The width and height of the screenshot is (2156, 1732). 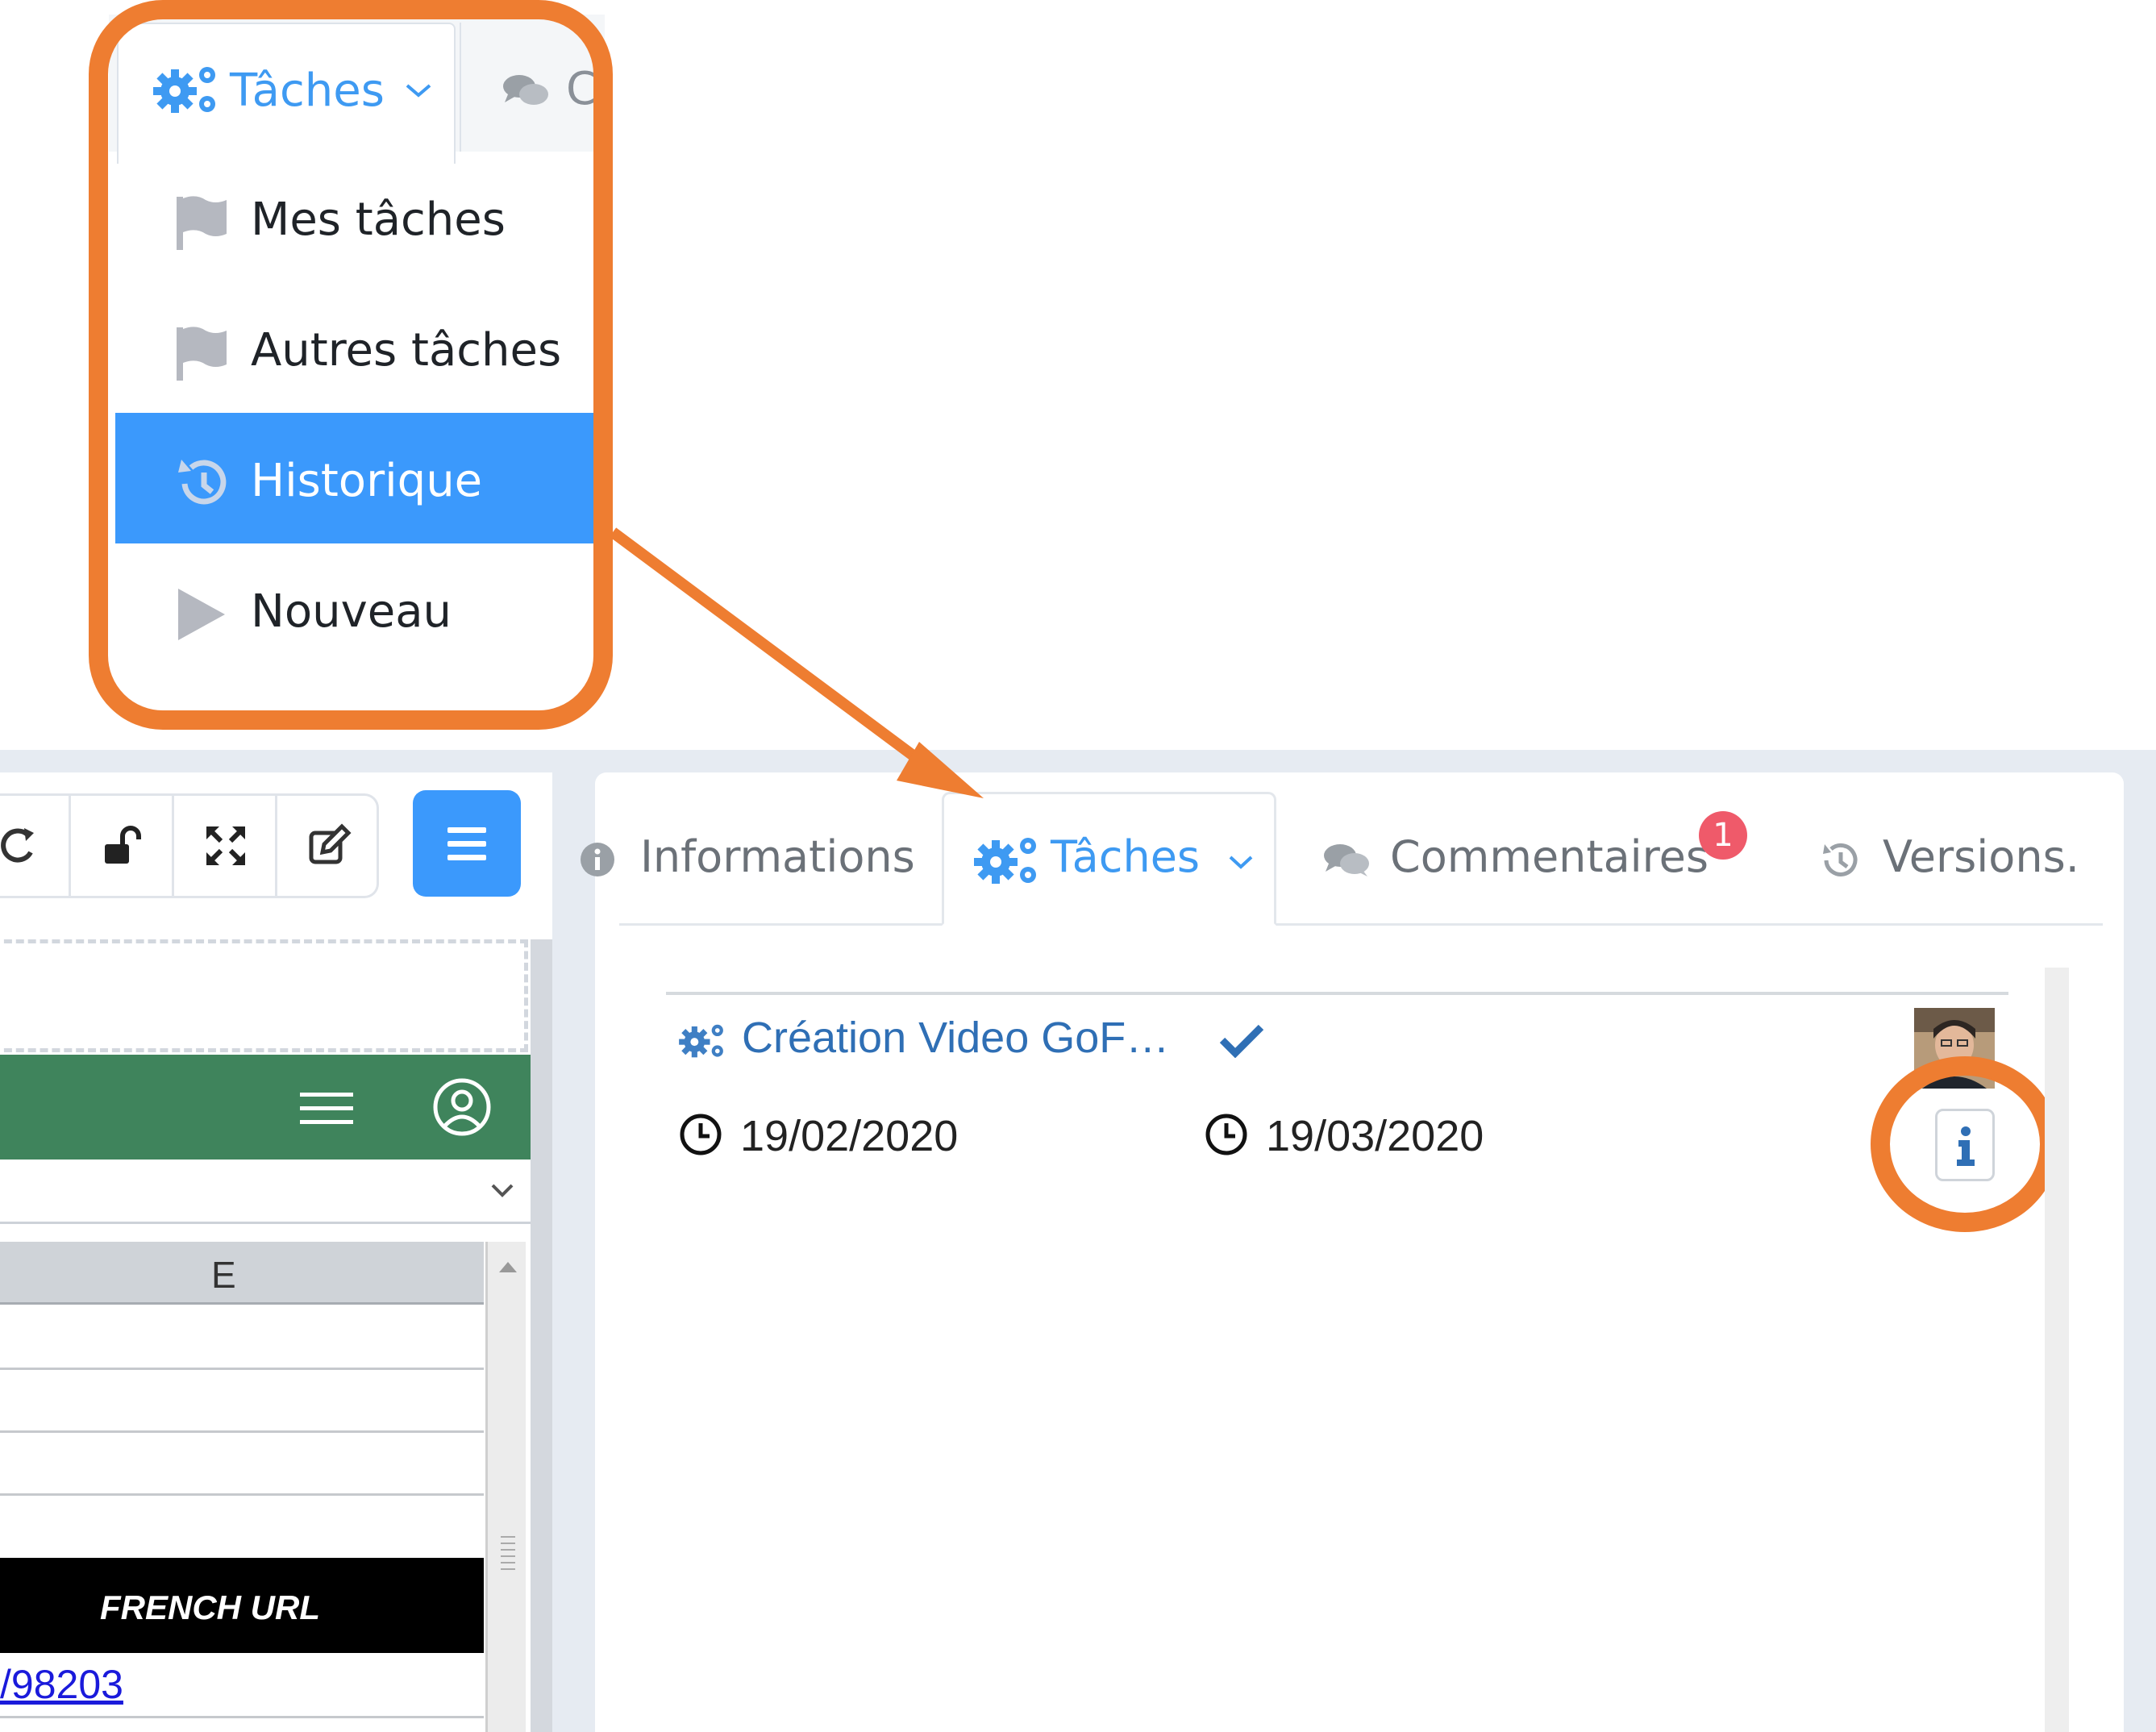 I want to click on tab-label: Commentaires, so click(x=1549, y=856).